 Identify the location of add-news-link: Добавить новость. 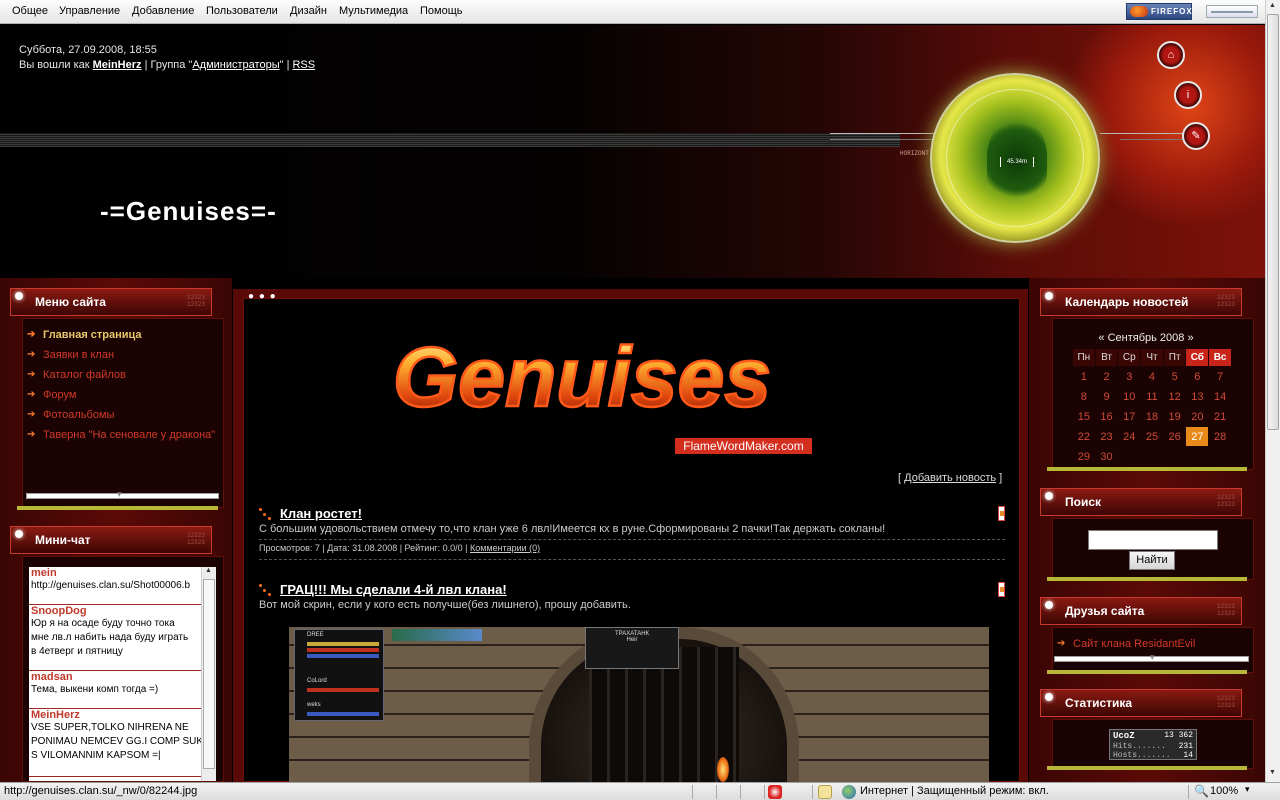
(950, 478).